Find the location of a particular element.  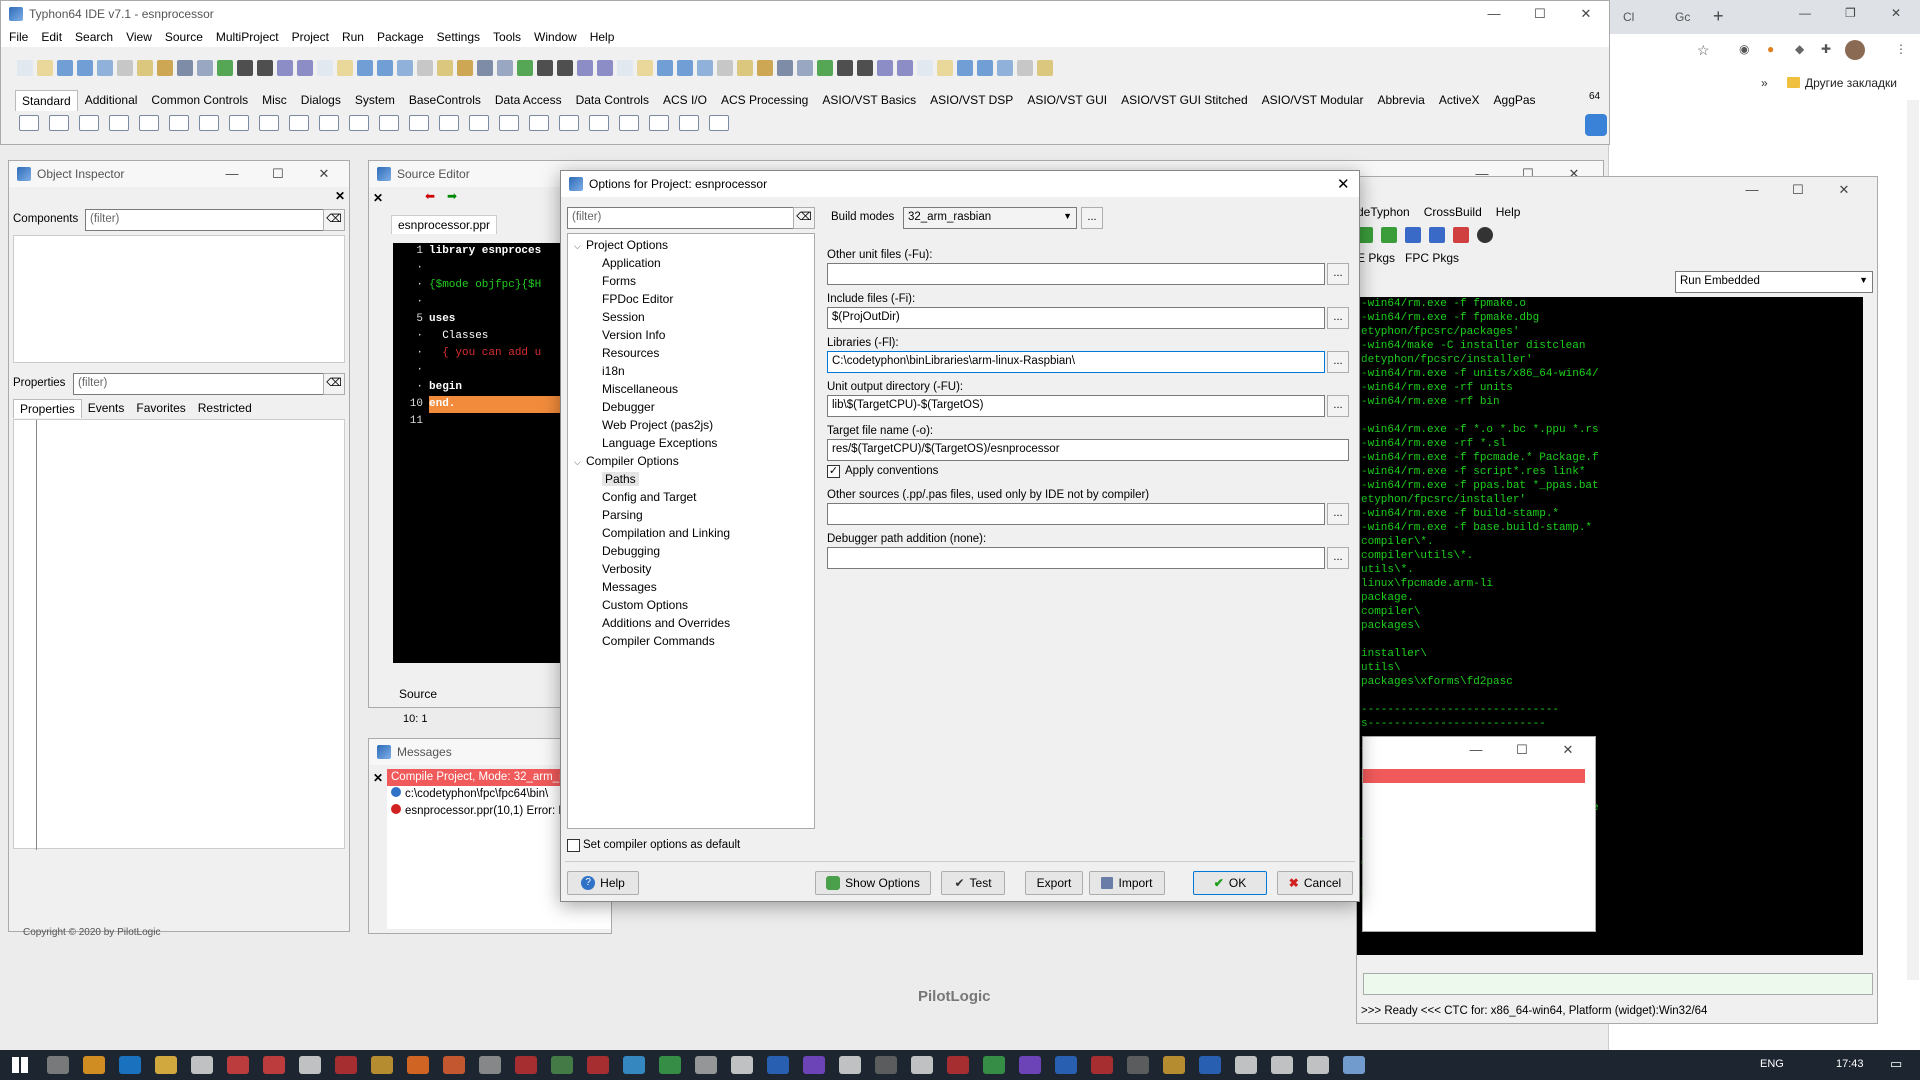

oi-tab-events: Events is located at coordinates (106, 408).